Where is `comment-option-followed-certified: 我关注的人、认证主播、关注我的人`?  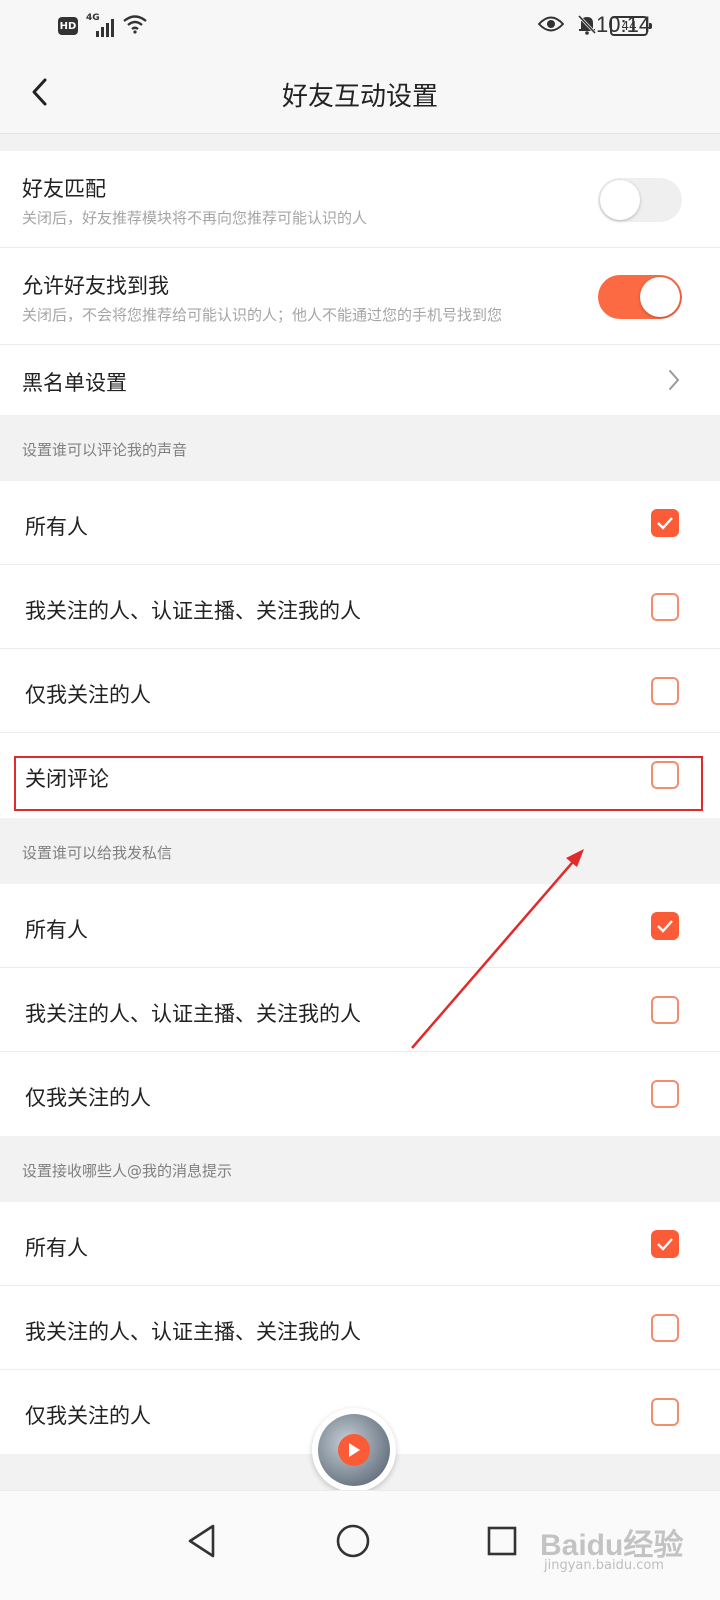
comment-option-followed-certified: 我关注的人、认证主播、关注我的人 is located at coordinates (360, 607).